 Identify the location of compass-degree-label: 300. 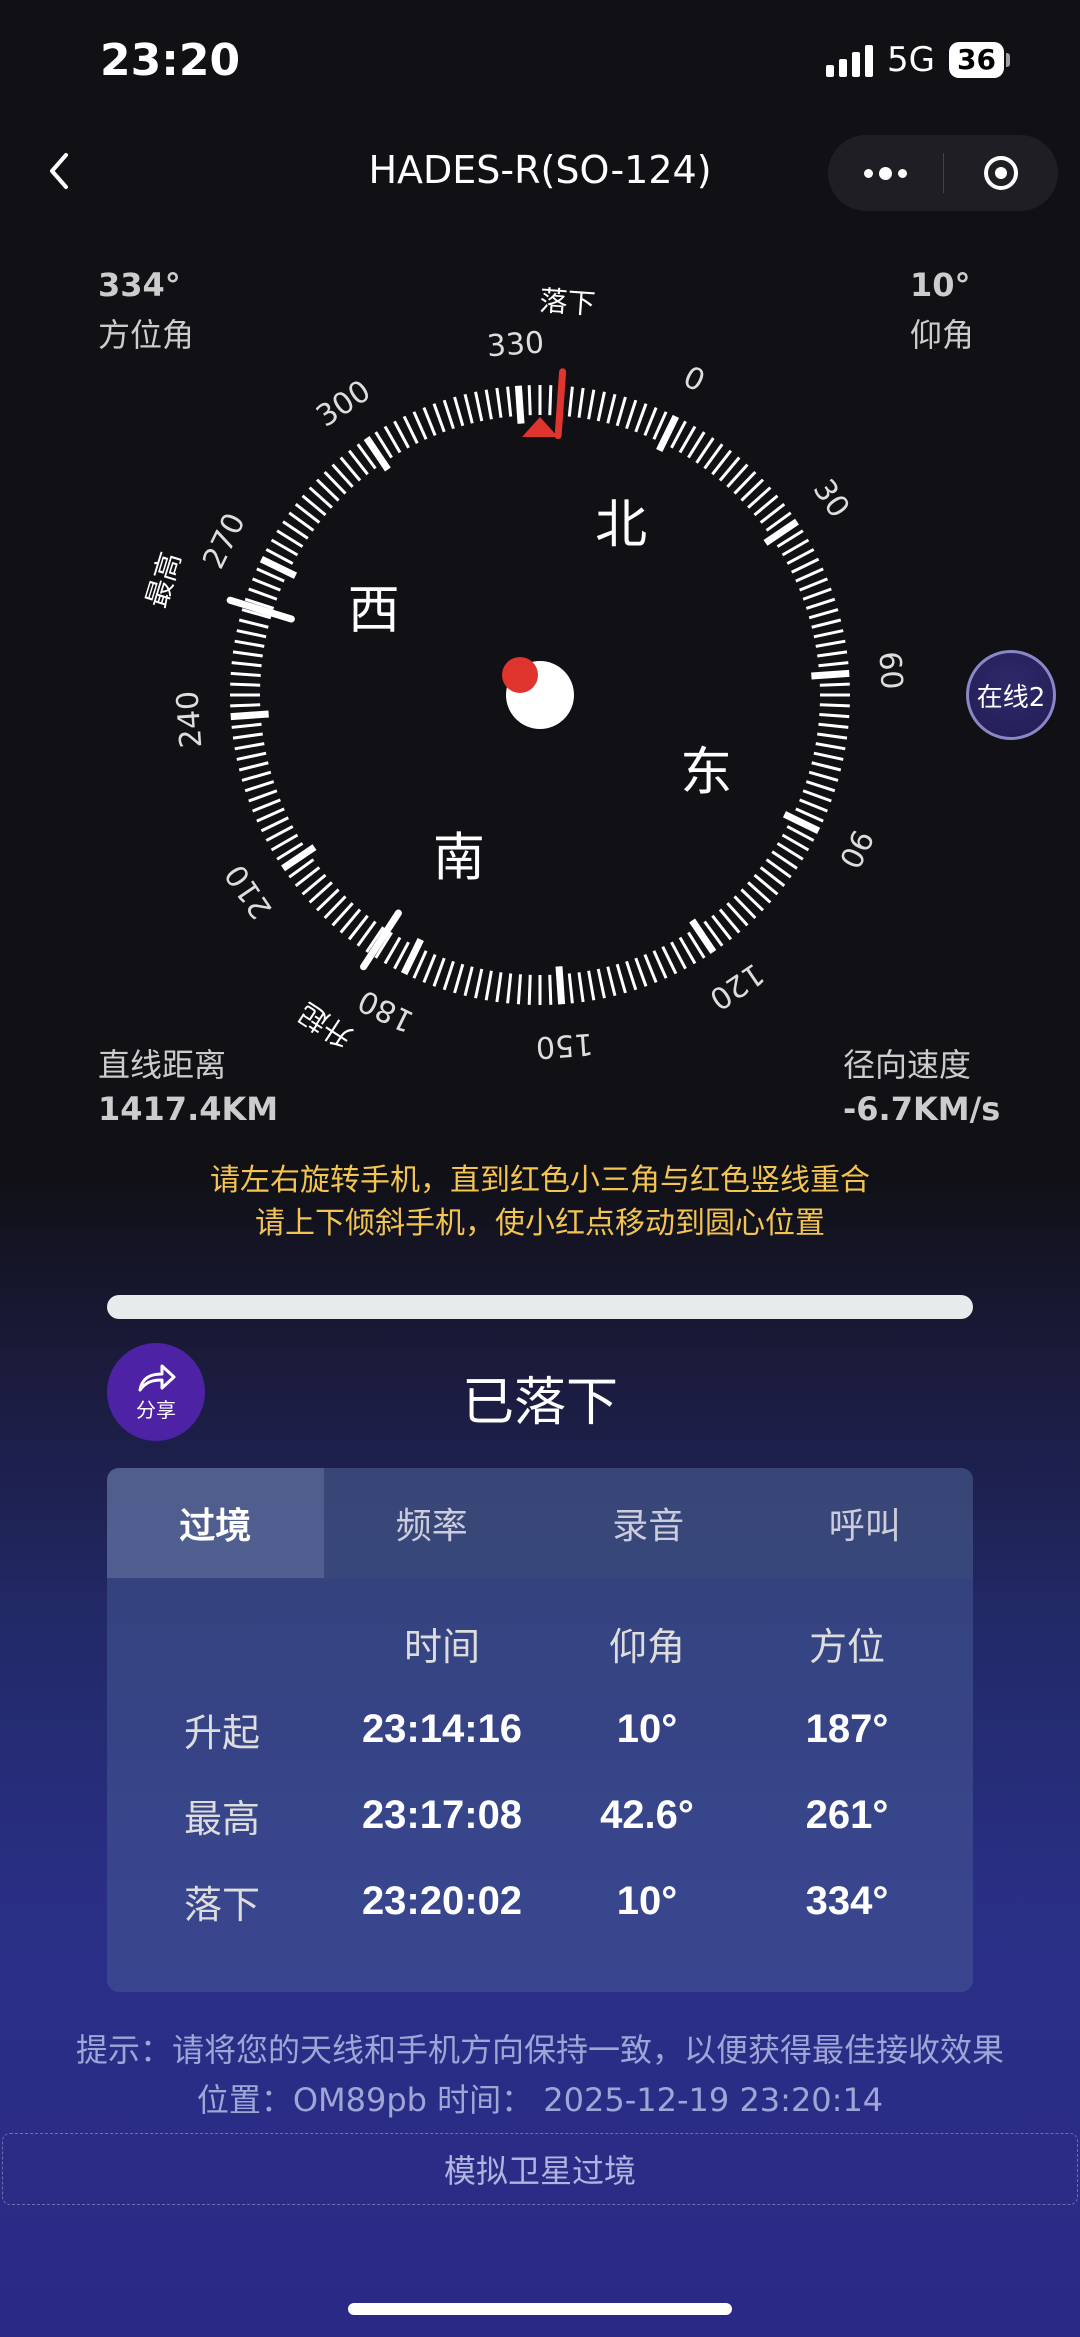
(343, 403).